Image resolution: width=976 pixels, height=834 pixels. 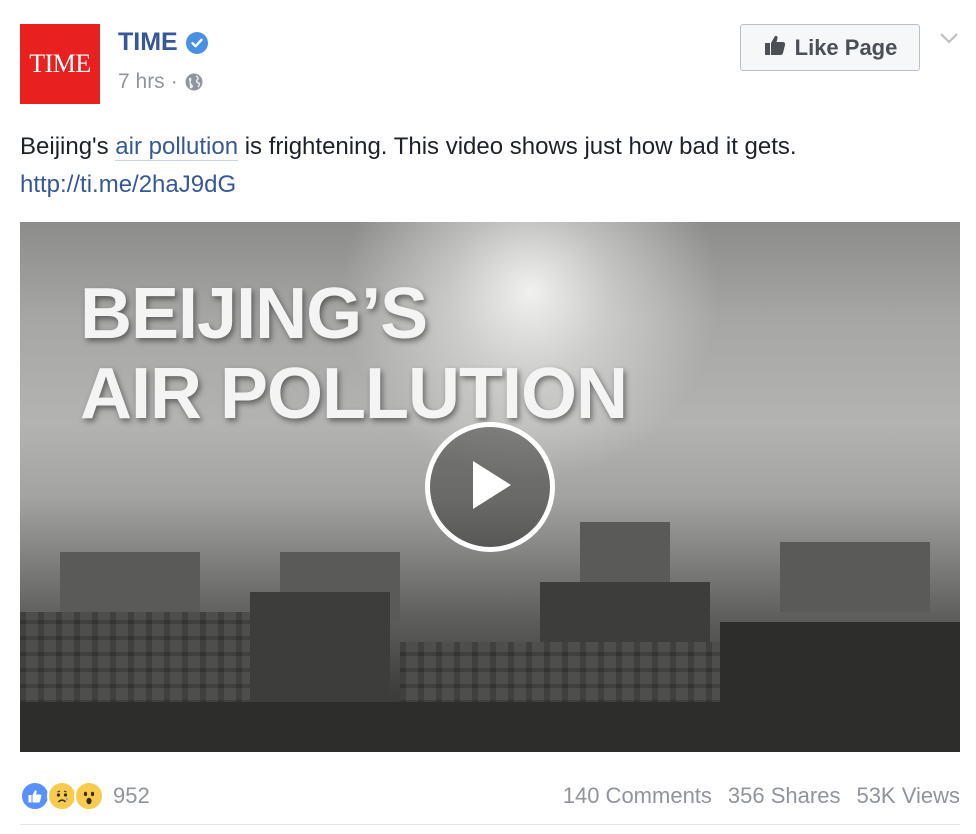 I want to click on caption-url-link: http://ti.me/2haJ9dG, so click(x=490, y=185).